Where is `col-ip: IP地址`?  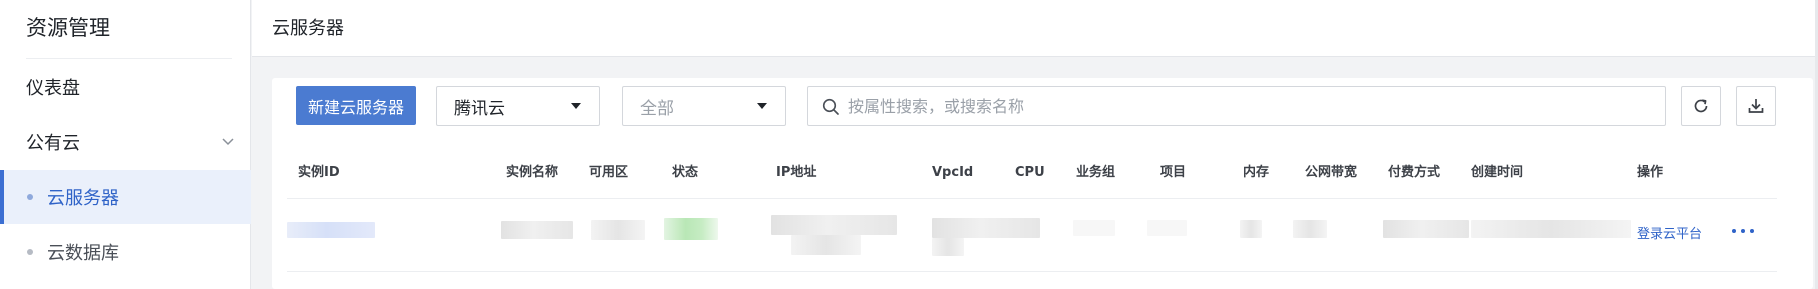
col-ip: IP地址 is located at coordinates (796, 173).